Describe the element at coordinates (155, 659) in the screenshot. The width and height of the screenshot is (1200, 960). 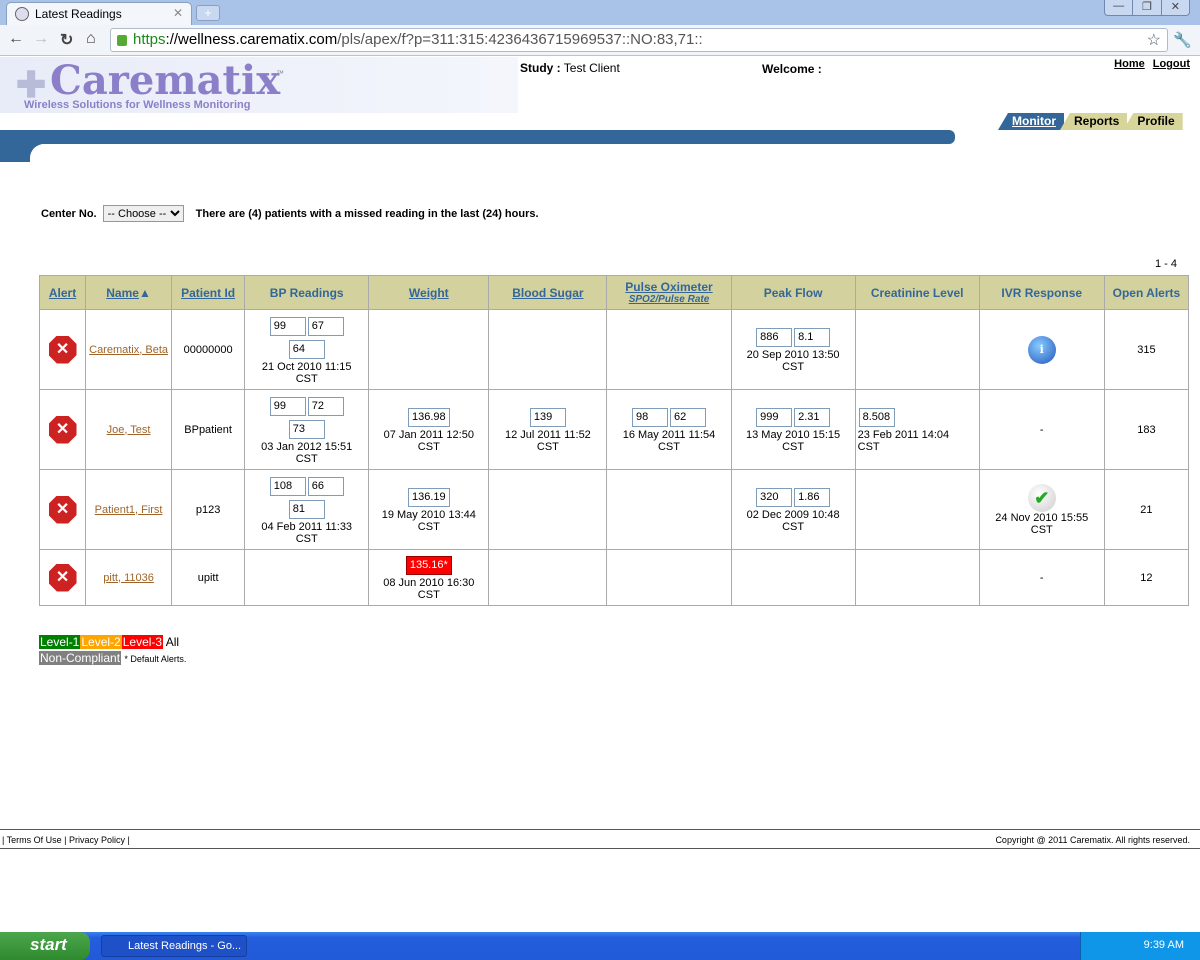
I see `legend-note: * Default Alerts.` at that location.